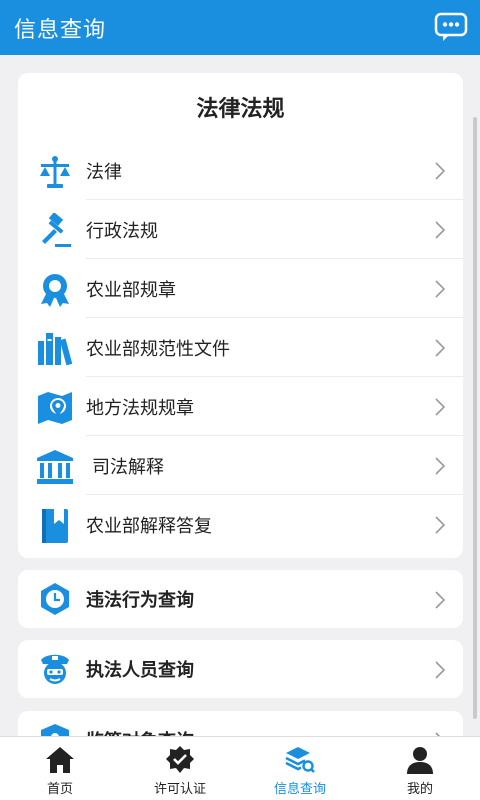 The height and width of the screenshot is (800, 480). What do you see at coordinates (240, 288) in the screenshot?
I see `law-item-ministry-rules: 农业部规章` at bounding box center [240, 288].